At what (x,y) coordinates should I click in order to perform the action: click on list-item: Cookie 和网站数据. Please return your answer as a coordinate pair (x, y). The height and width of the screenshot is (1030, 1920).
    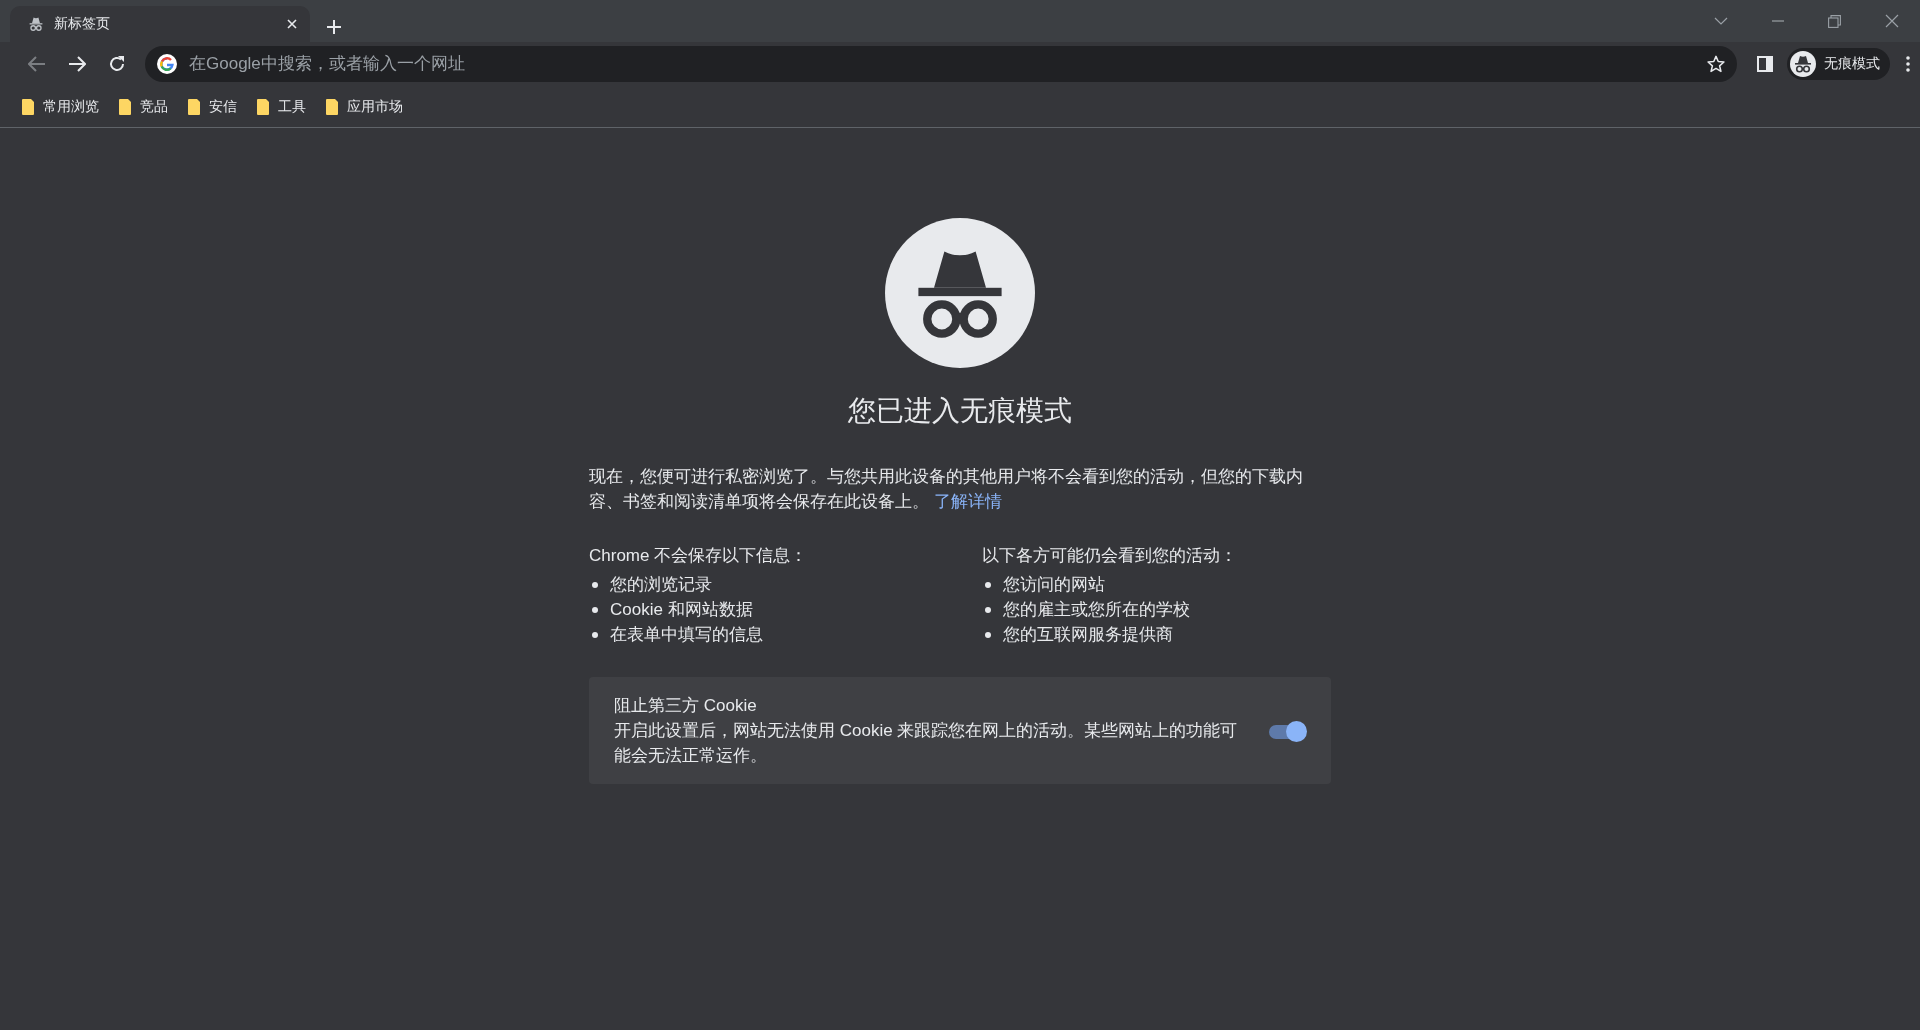
    Looking at the image, I should click on (681, 610).